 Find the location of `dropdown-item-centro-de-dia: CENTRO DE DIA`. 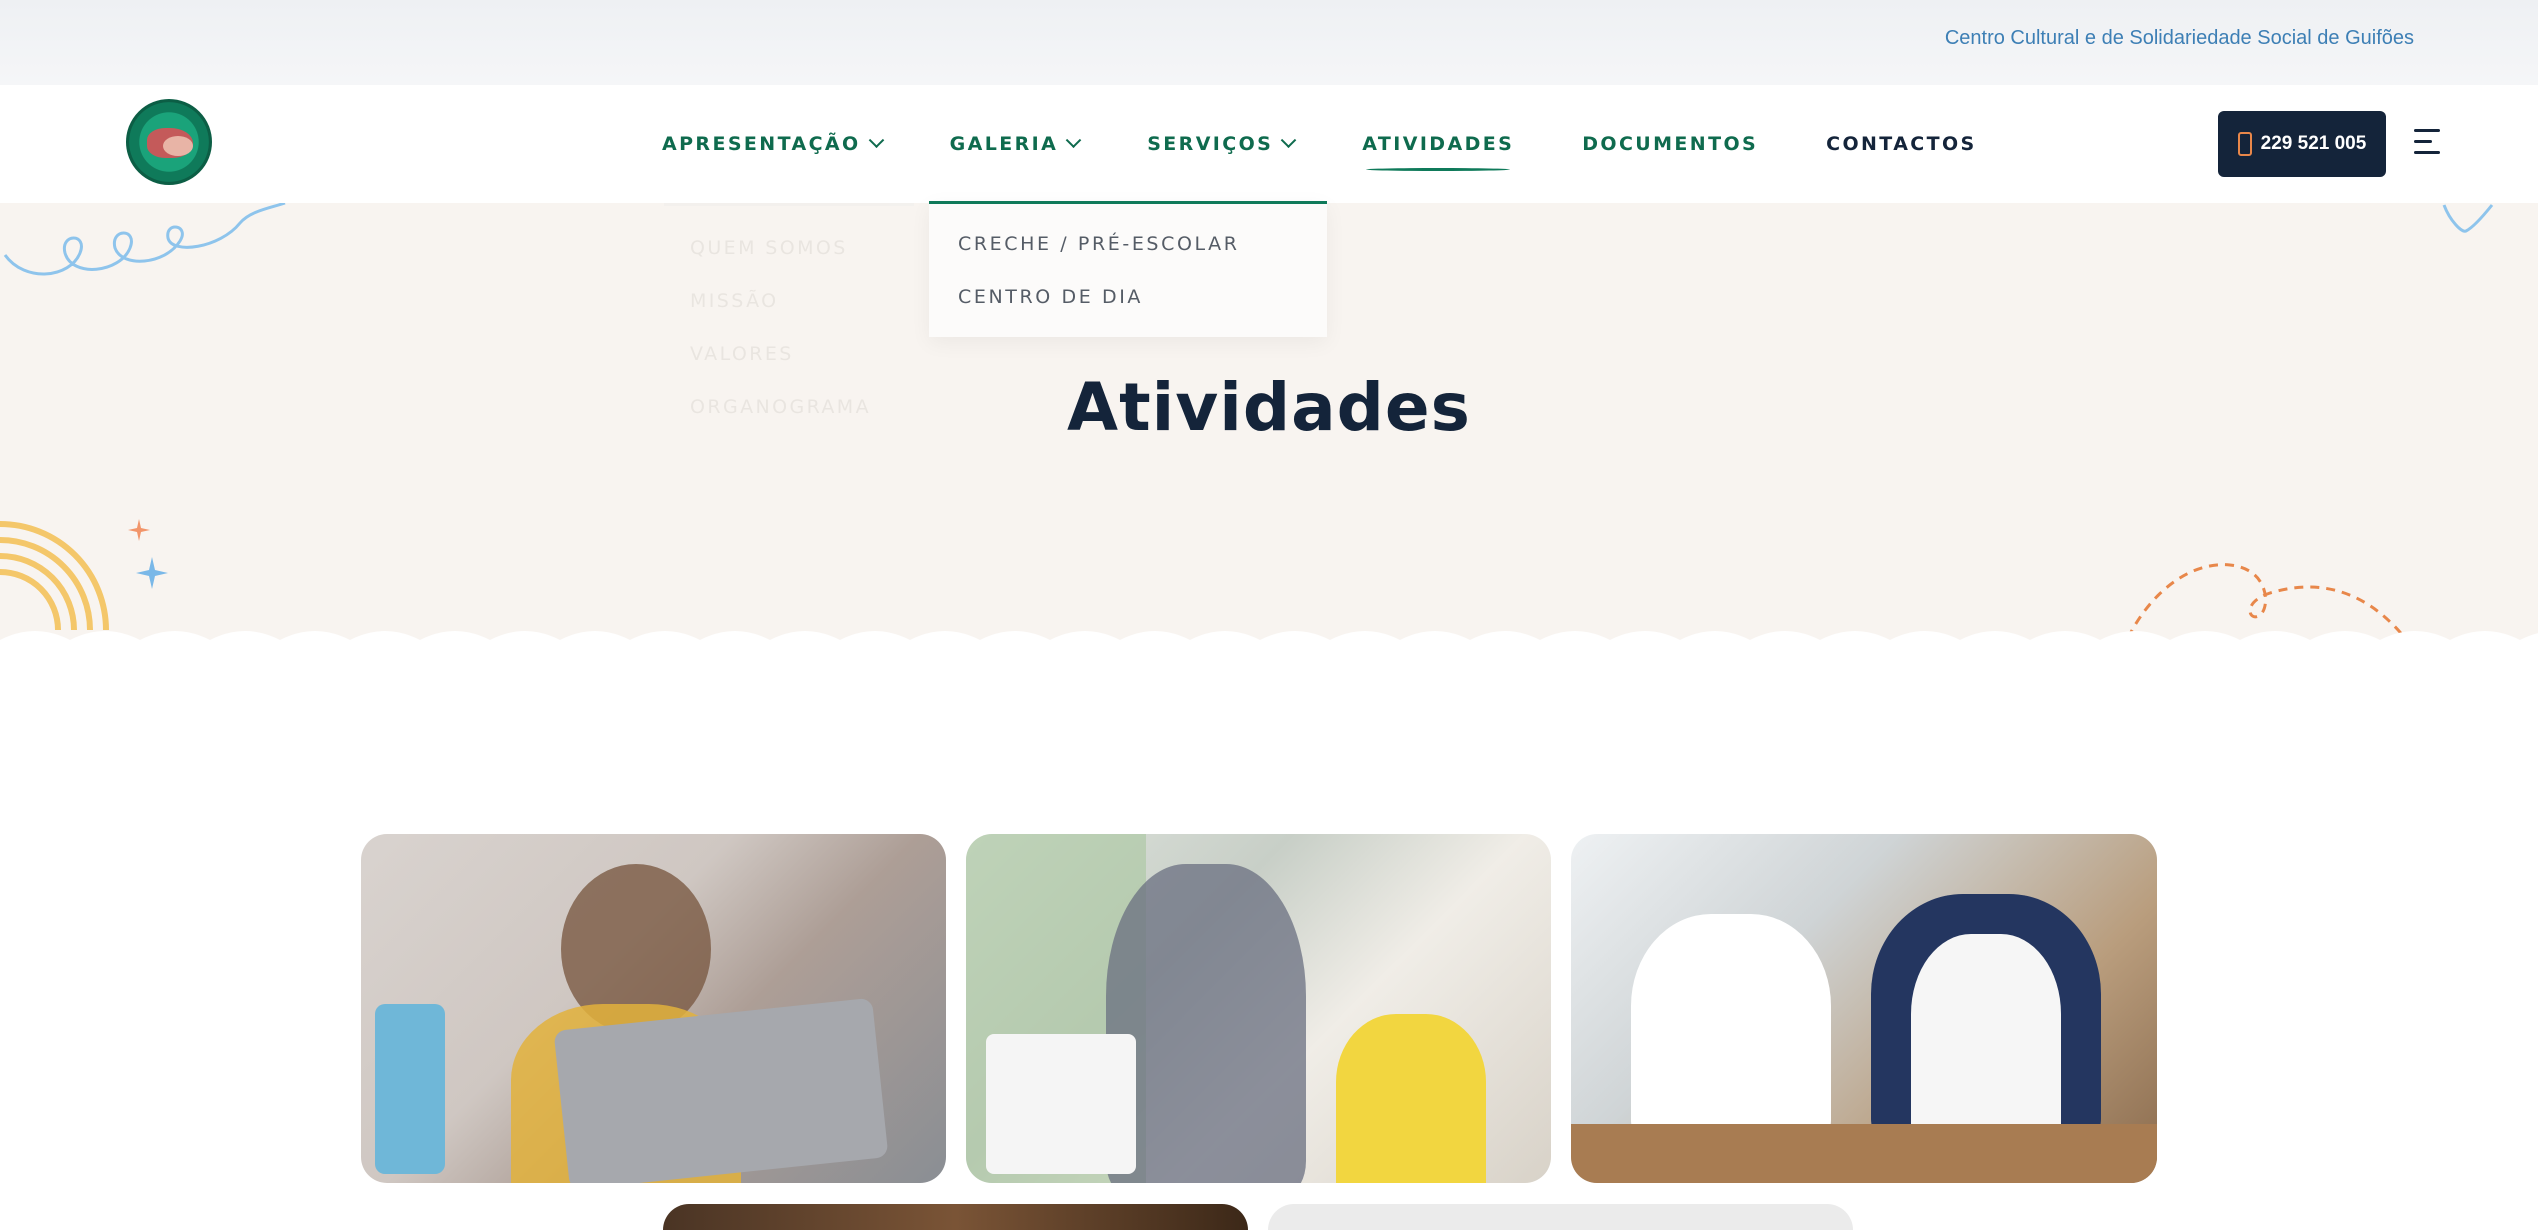

dropdown-item-centro-de-dia: CENTRO DE DIA is located at coordinates (1128, 297).